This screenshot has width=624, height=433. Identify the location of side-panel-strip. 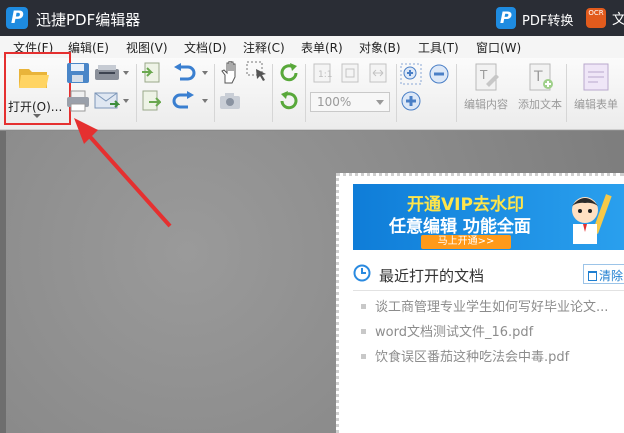
(3, 282).